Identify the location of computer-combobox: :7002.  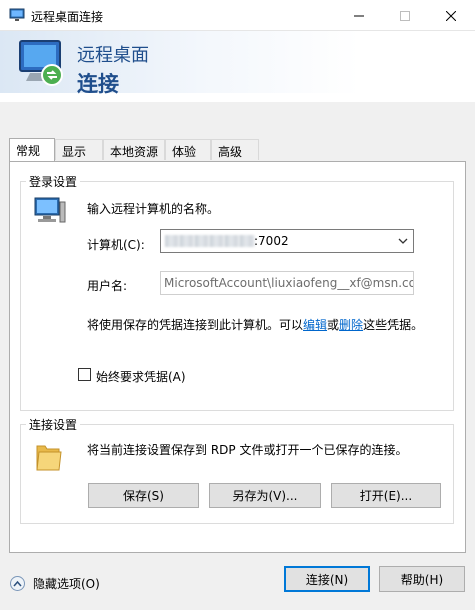
(287, 241).